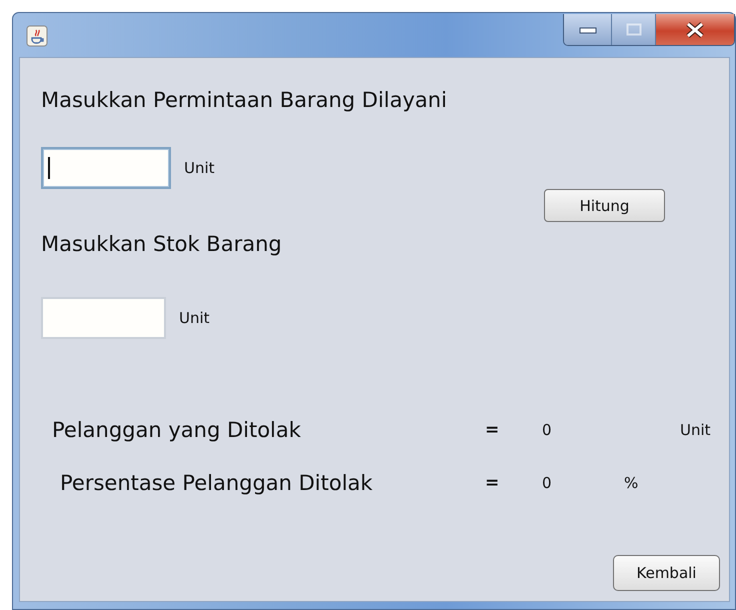 The height and width of the screenshot is (610, 736). Describe the element at coordinates (217, 483) in the screenshot. I see `result-label: Persentase Pelanggan Ditolak` at that location.